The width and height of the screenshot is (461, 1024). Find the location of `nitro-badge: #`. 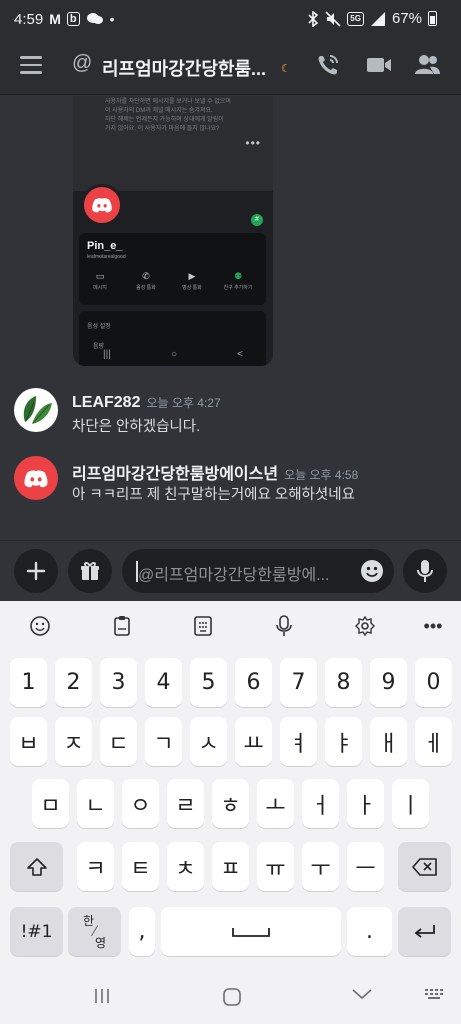

nitro-badge: # is located at coordinates (257, 220).